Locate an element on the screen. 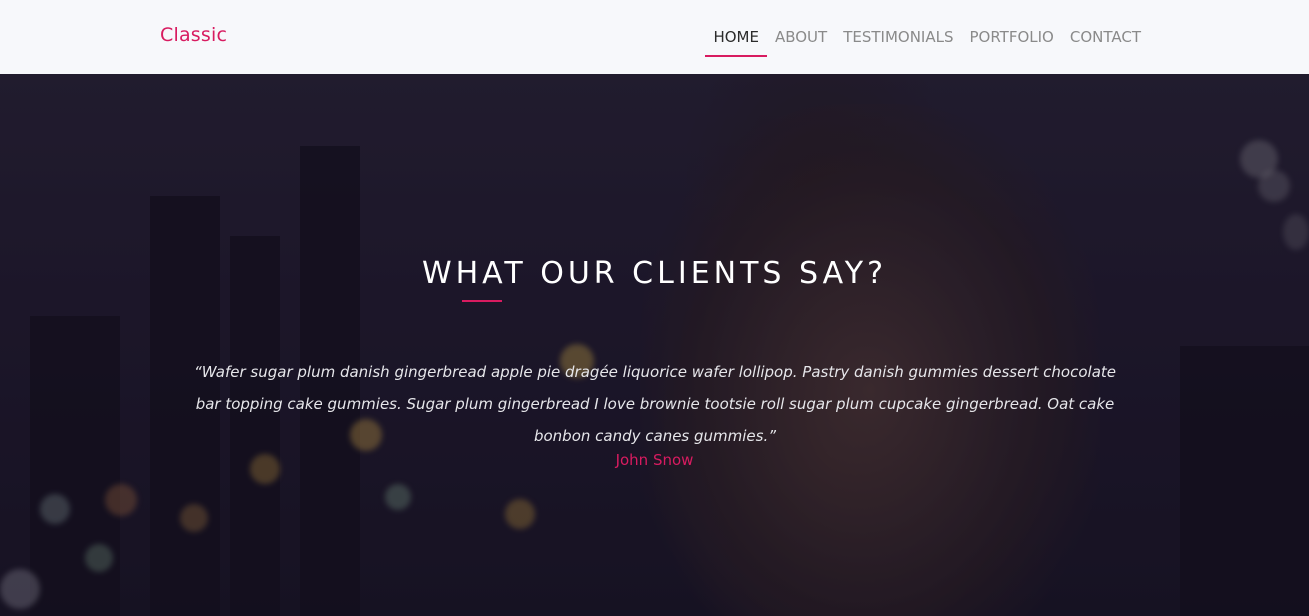  title-underline is located at coordinates (482, 301).